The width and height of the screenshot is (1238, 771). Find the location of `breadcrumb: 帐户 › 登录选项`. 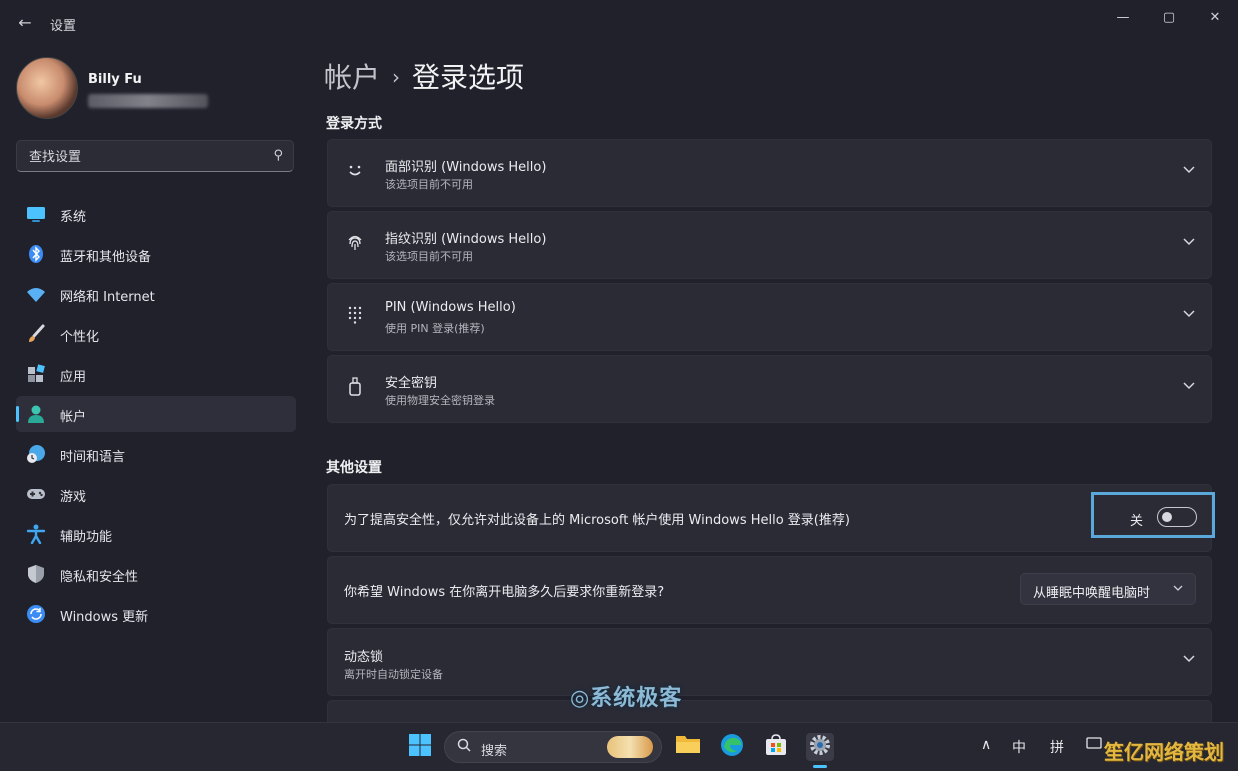

breadcrumb: 帐户 › 登录选项 is located at coordinates (424, 76).